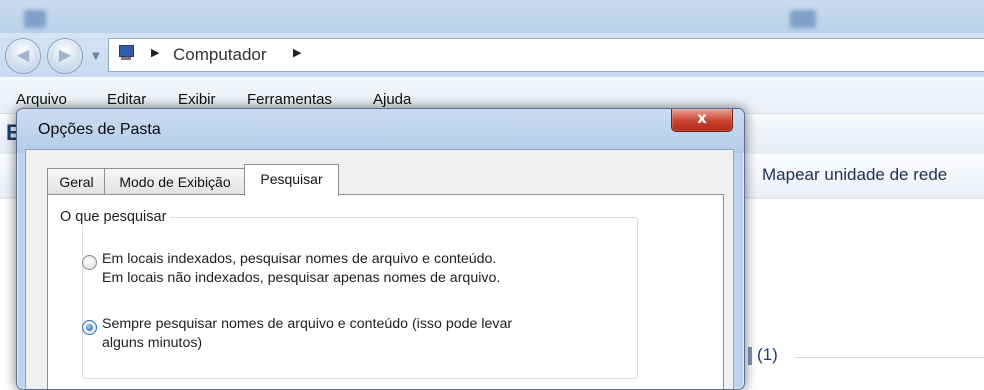 This screenshot has width=984, height=390. I want to click on explorer-app-icon, so click(35, 19).